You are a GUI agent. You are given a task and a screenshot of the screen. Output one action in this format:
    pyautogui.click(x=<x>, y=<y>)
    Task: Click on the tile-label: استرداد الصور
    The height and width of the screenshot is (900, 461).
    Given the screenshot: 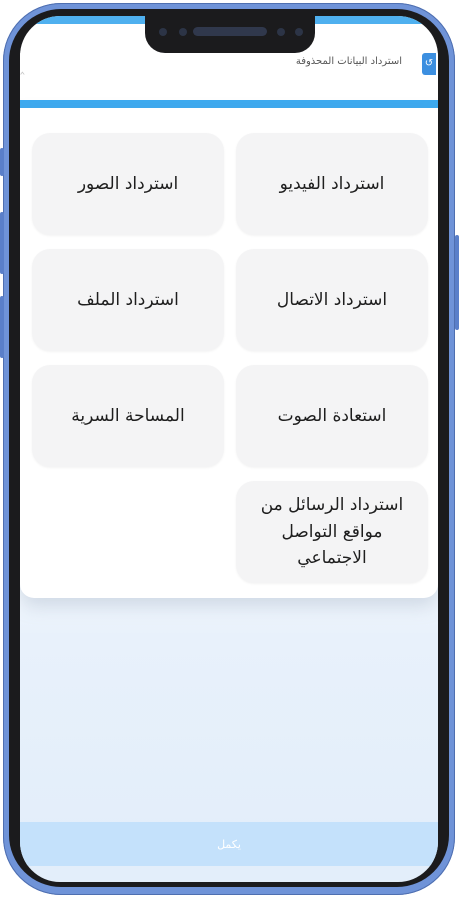 What is the action you would take?
    pyautogui.click(x=128, y=183)
    